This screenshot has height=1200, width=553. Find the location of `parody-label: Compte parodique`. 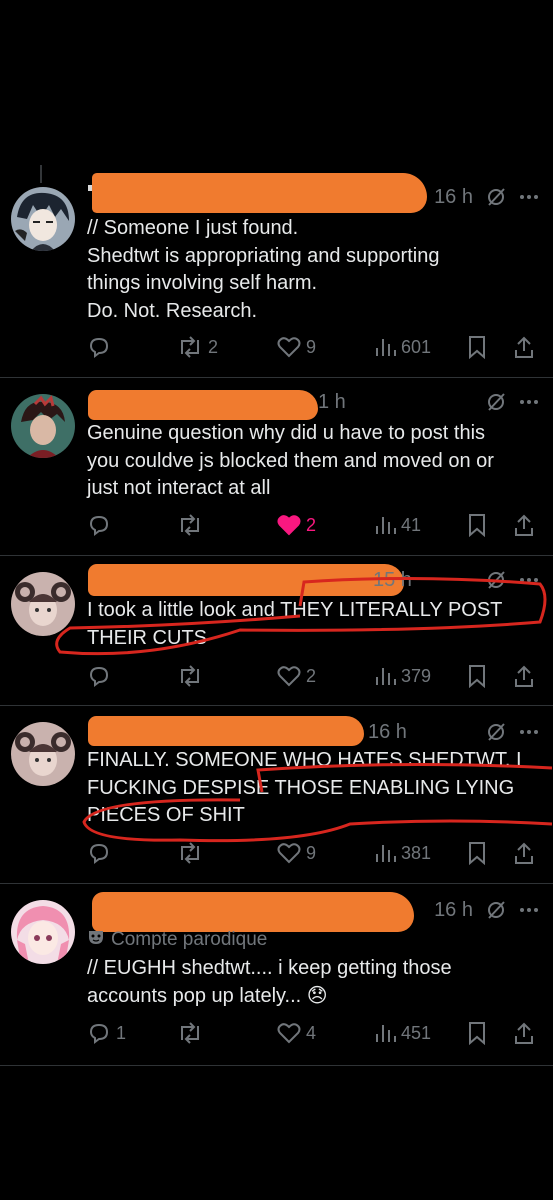

parody-label: Compte parodique is located at coordinates (177, 940).